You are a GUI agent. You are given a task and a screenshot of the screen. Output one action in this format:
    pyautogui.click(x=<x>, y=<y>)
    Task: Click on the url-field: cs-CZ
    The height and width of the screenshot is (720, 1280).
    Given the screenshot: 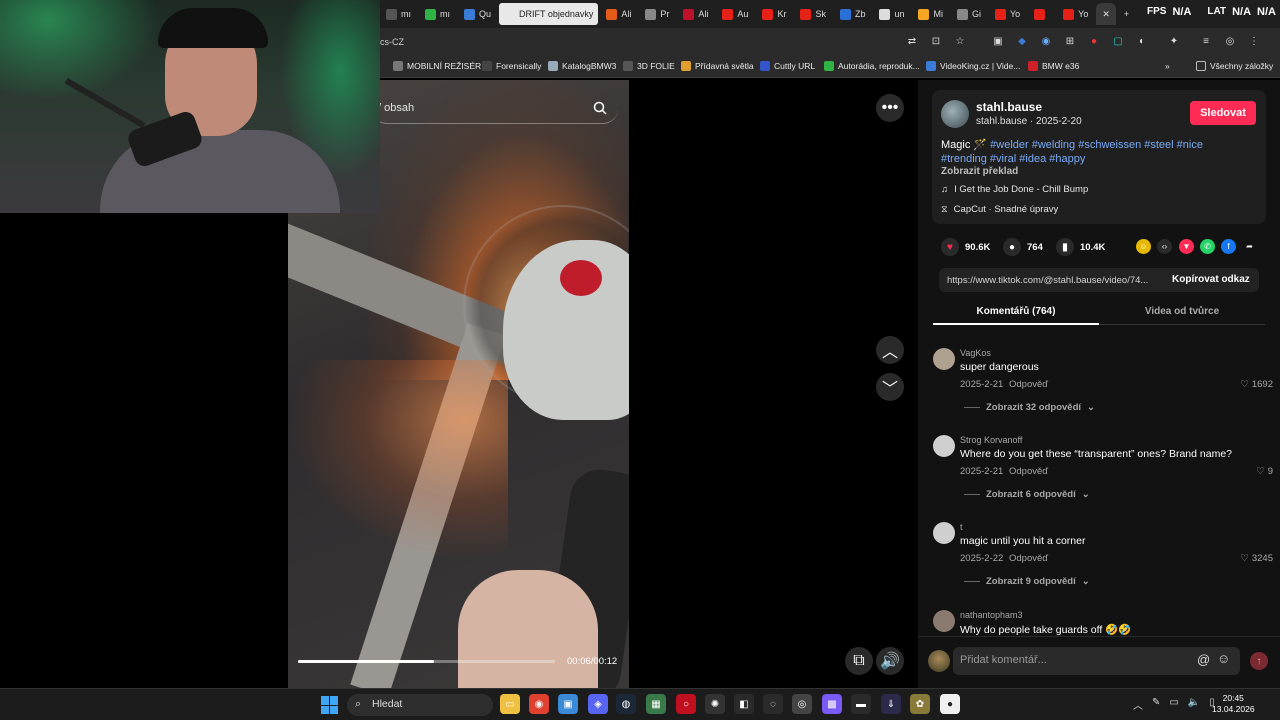 What is the action you would take?
    pyautogui.click(x=392, y=42)
    